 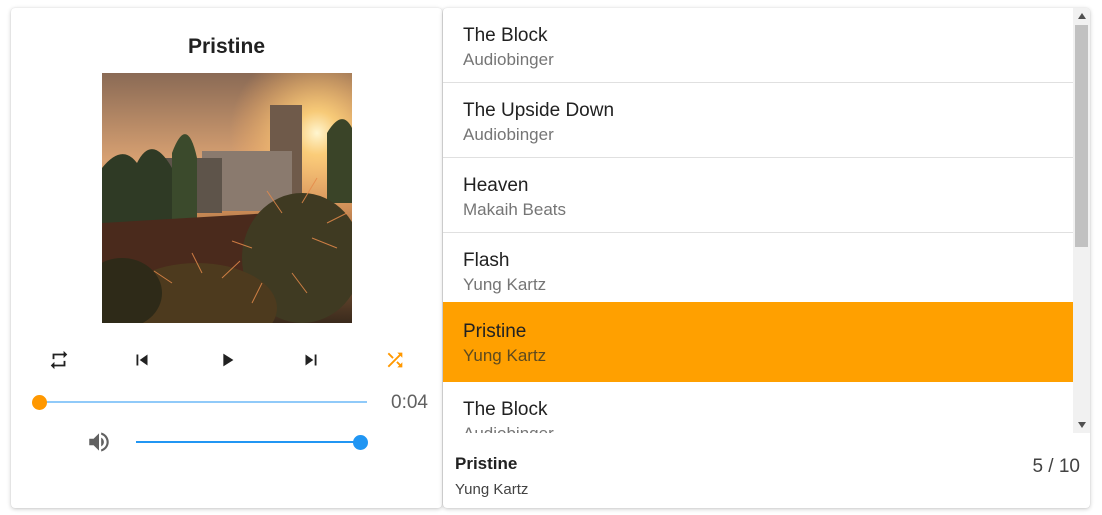 I want to click on arrow-down-icon, so click(x=1081, y=425).